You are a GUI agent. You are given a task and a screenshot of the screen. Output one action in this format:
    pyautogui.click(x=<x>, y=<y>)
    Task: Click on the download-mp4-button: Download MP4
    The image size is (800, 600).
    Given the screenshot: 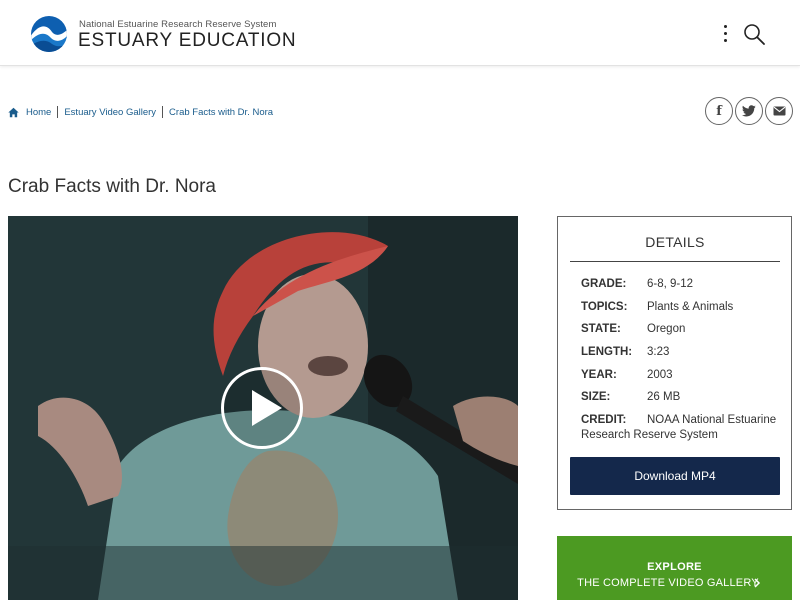 What is the action you would take?
    pyautogui.click(x=675, y=476)
    